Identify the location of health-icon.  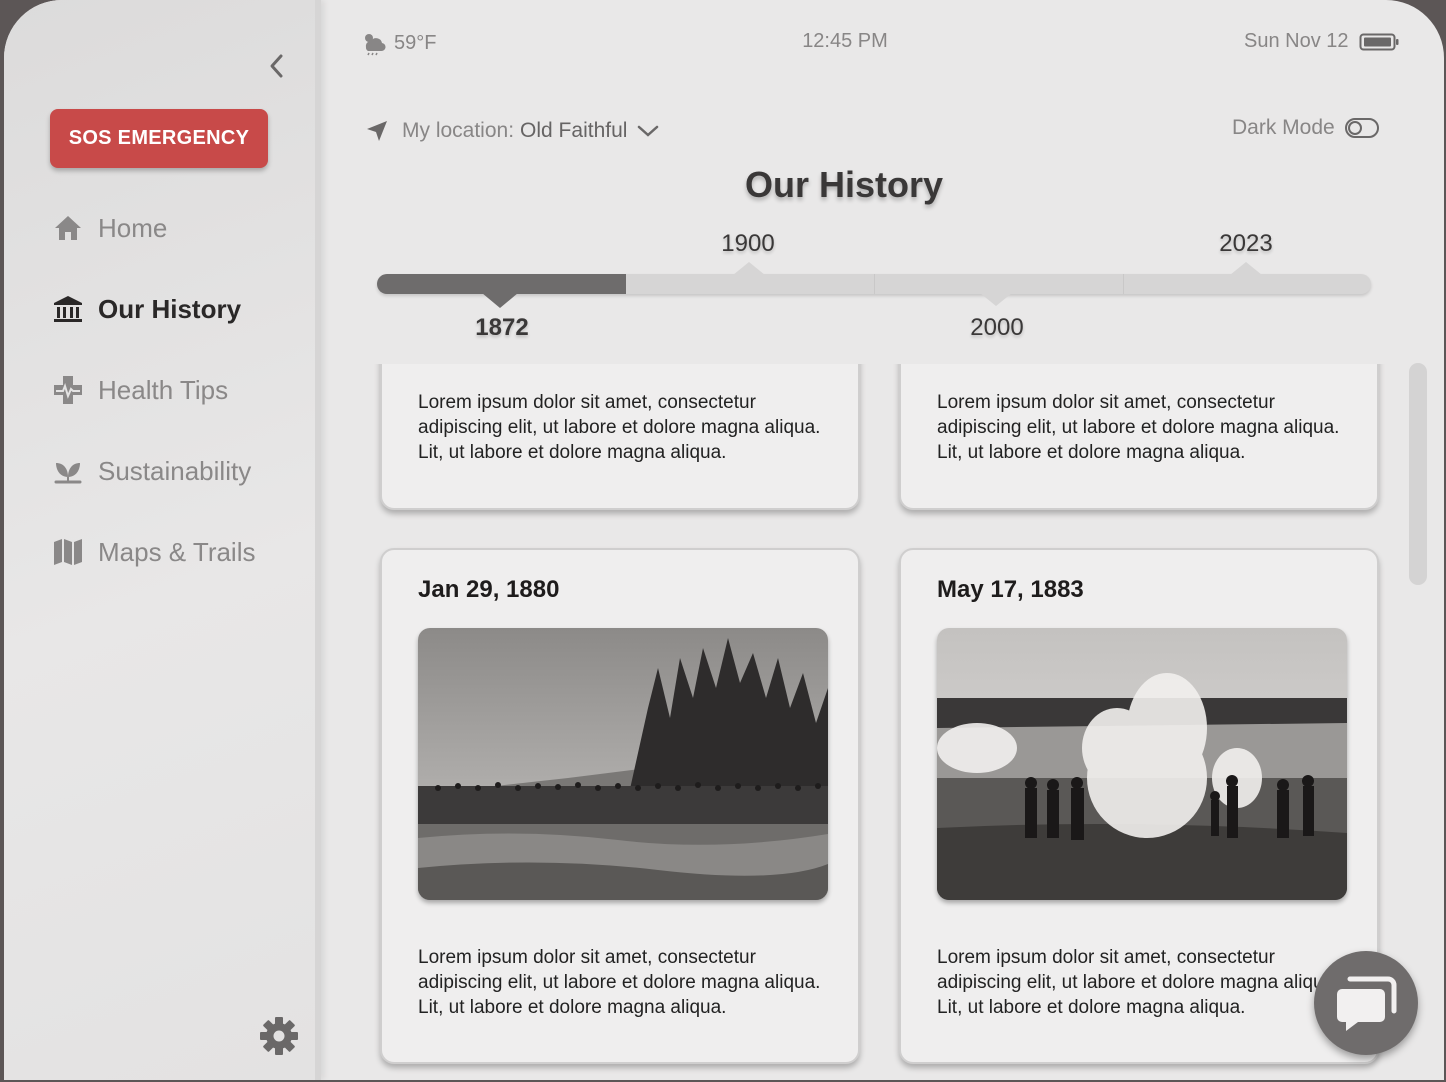
(68, 390).